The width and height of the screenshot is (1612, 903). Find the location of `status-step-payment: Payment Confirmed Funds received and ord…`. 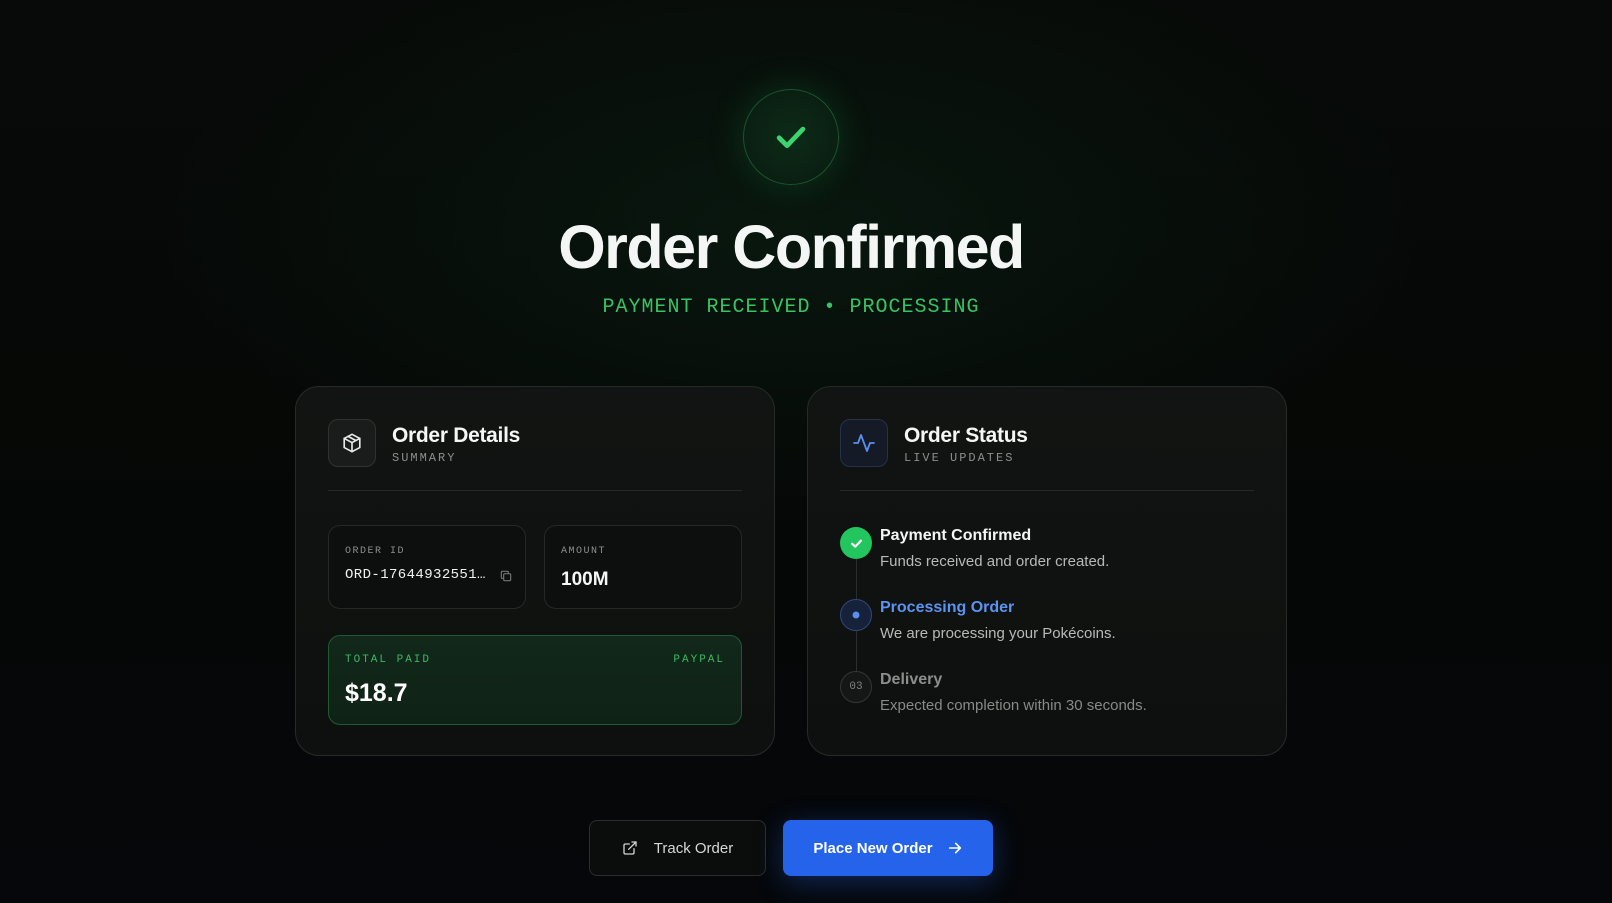

status-step-payment: Payment Confirmed Funds received and ord… is located at coordinates (1050, 557).